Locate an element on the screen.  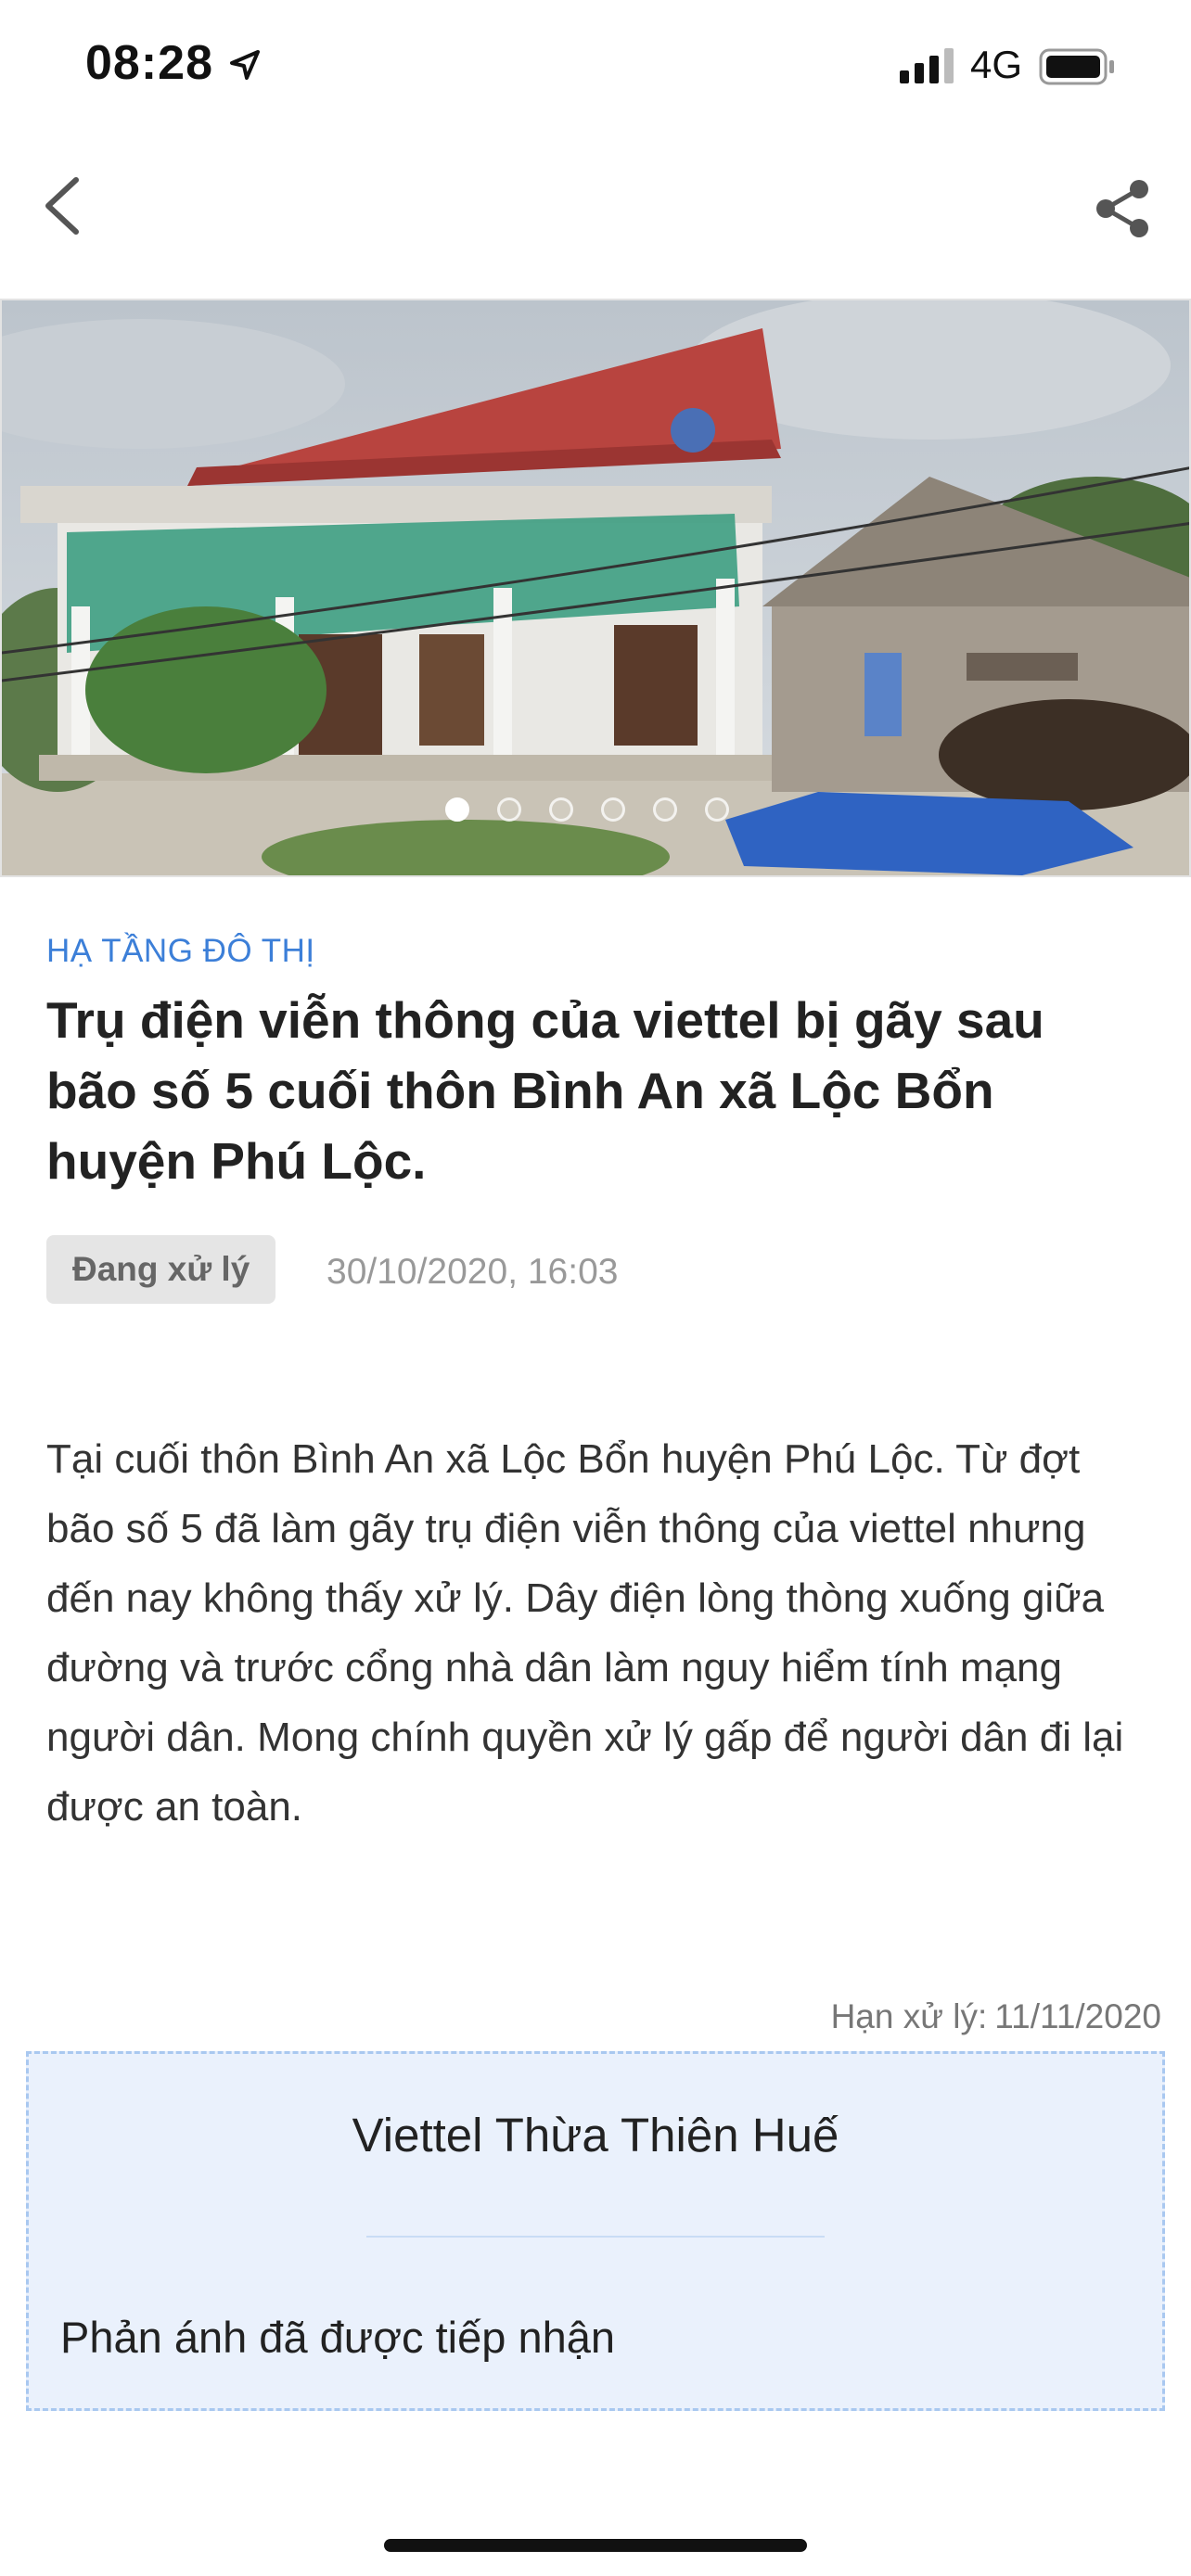
chevron-left-icon is located at coordinates (62, 206).